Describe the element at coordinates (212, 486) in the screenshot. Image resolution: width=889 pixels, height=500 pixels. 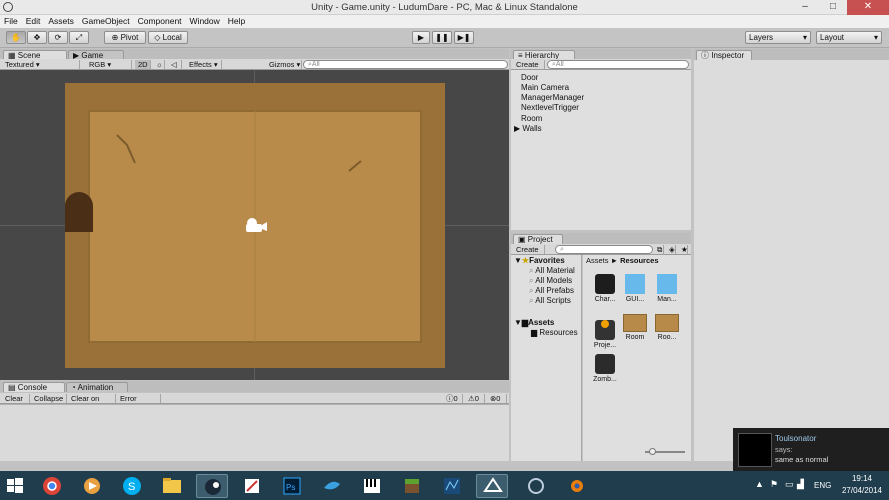
I see `steam-icon` at that location.